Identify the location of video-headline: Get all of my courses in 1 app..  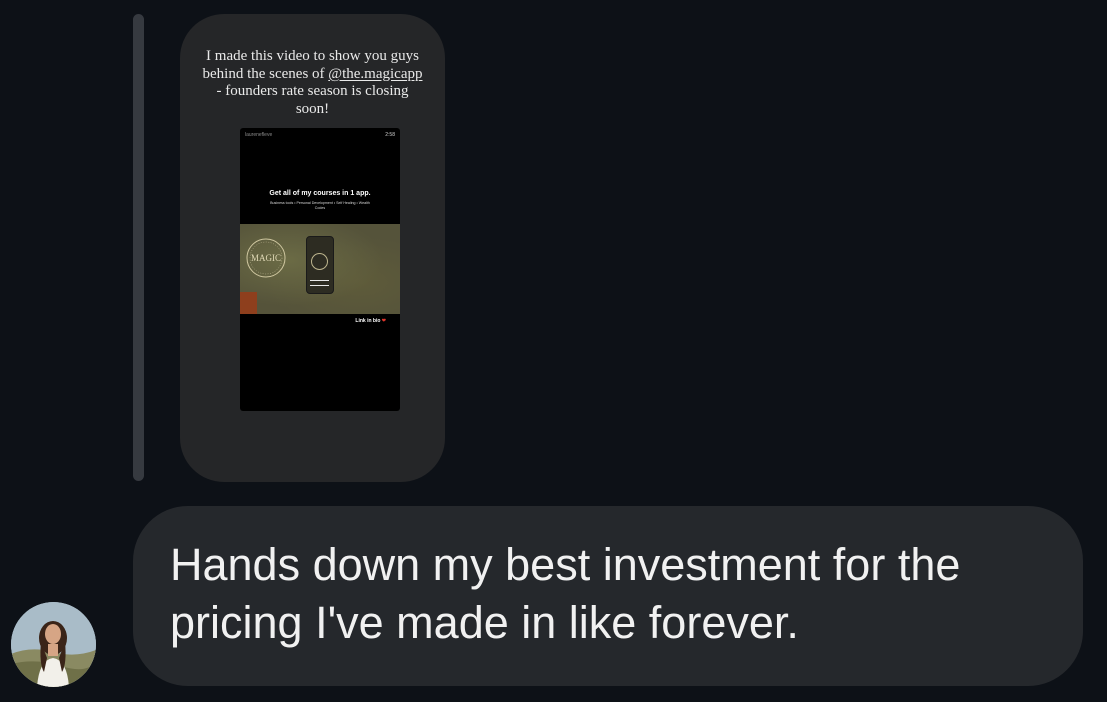
(320, 193).